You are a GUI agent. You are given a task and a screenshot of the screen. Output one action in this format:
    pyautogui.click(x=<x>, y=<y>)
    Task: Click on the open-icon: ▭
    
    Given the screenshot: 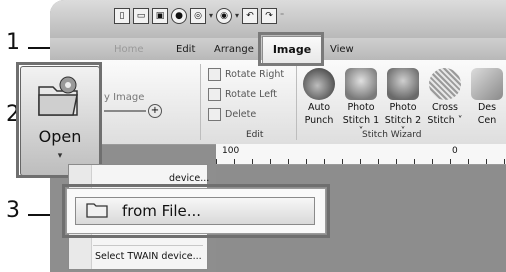 What is the action you would take?
    pyautogui.click(x=141, y=16)
    